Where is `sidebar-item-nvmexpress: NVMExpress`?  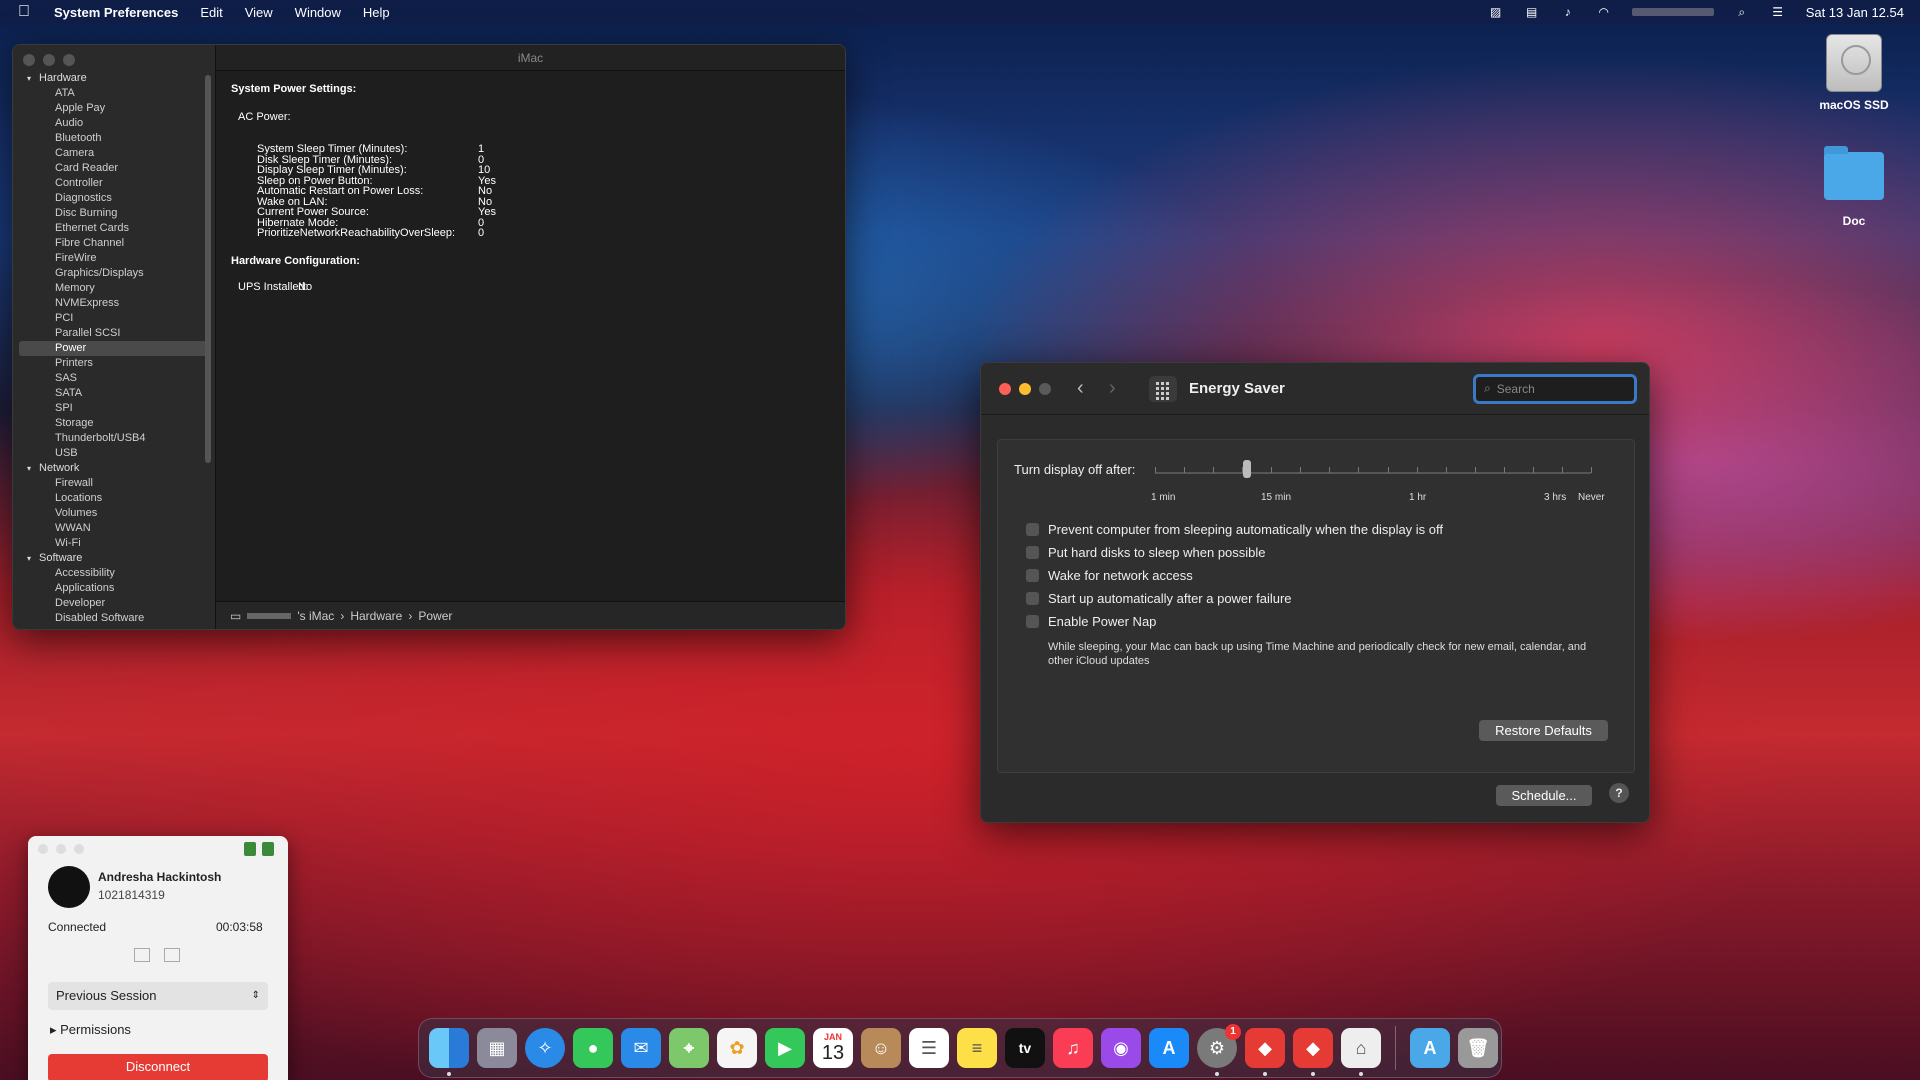
sidebar-item-nvmexpress: NVMExpress is located at coordinates (114, 303).